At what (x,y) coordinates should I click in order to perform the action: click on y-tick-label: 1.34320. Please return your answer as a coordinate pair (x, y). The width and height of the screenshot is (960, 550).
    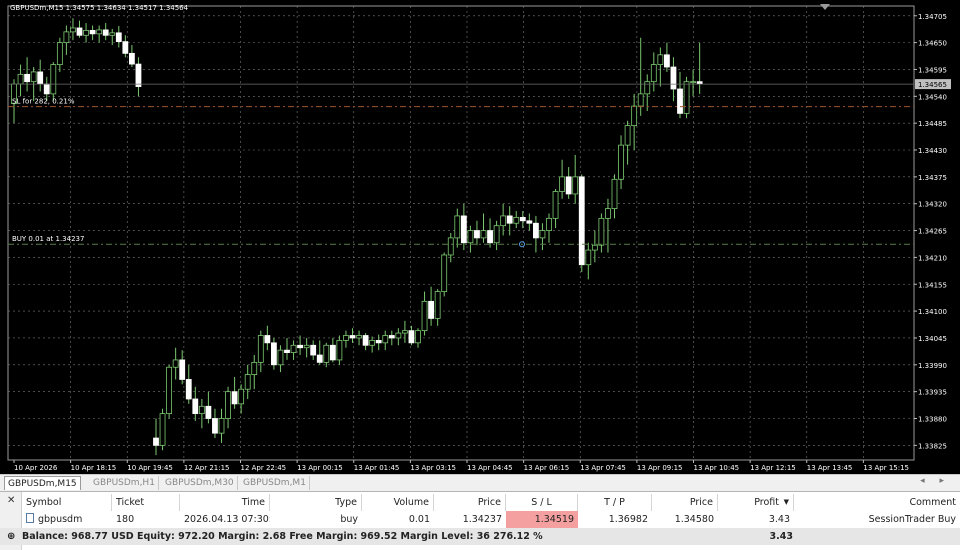
    Looking at the image, I should click on (932, 205).